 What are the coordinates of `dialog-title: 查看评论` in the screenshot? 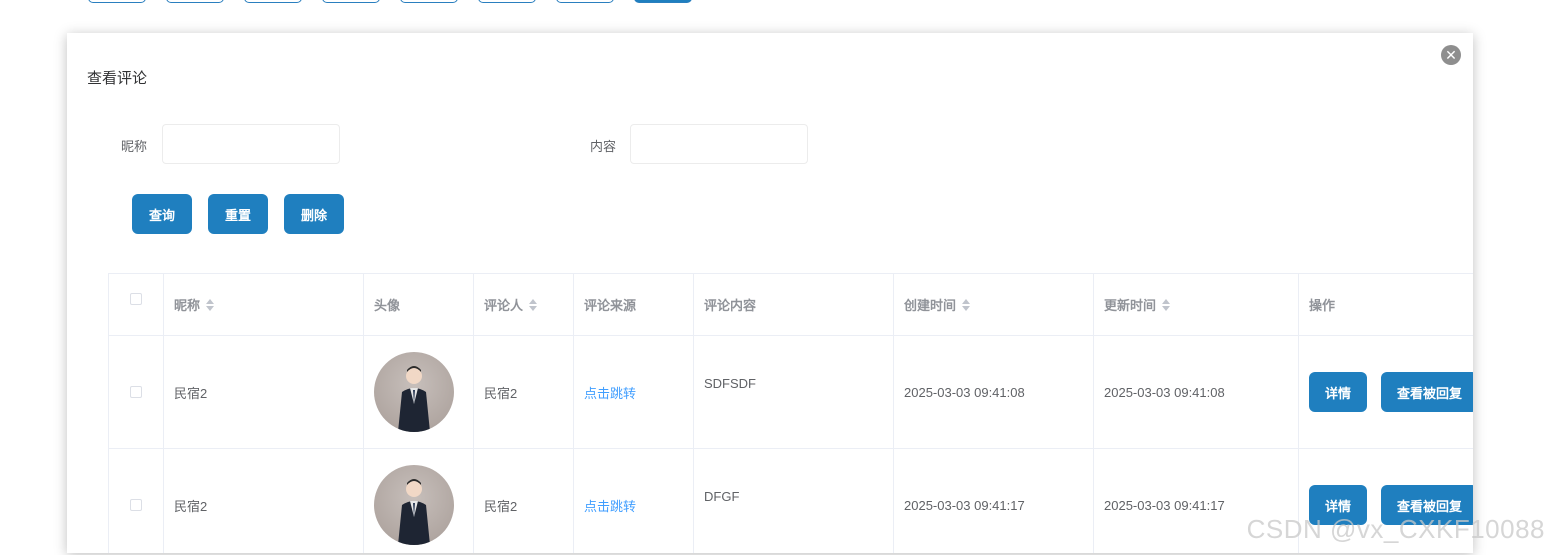 It's located at (117, 78).